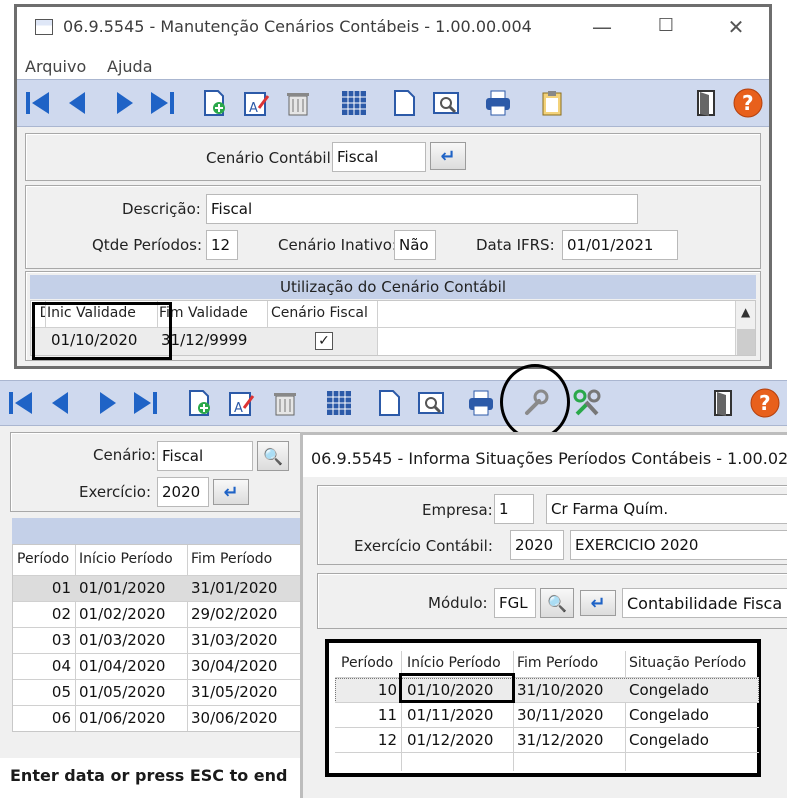 Image resolution: width=787 pixels, height=798 pixels. Describe the element at coordinates (745, 312) in the screenshot. I see `scroll-up-icon: ▲` at that location.